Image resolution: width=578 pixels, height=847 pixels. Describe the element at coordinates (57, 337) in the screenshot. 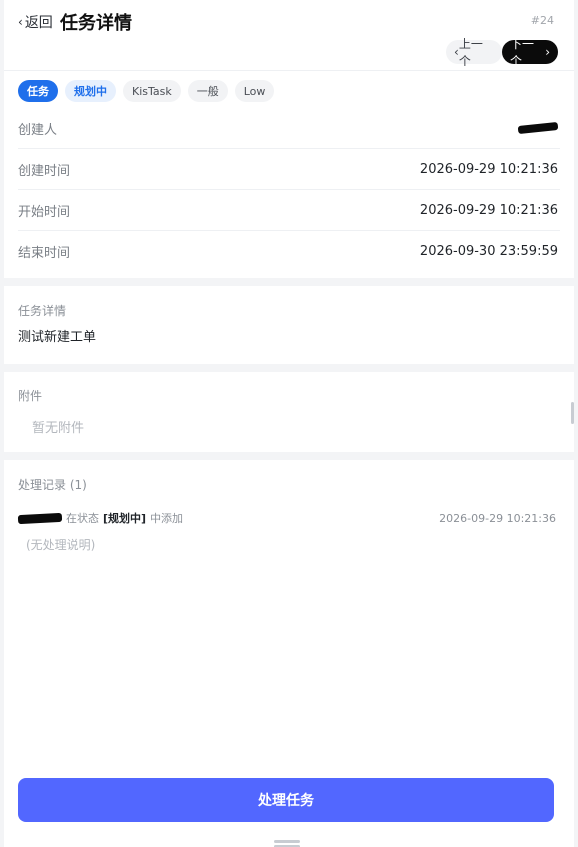

I see `detail-text: 测试新建工单` at that location.